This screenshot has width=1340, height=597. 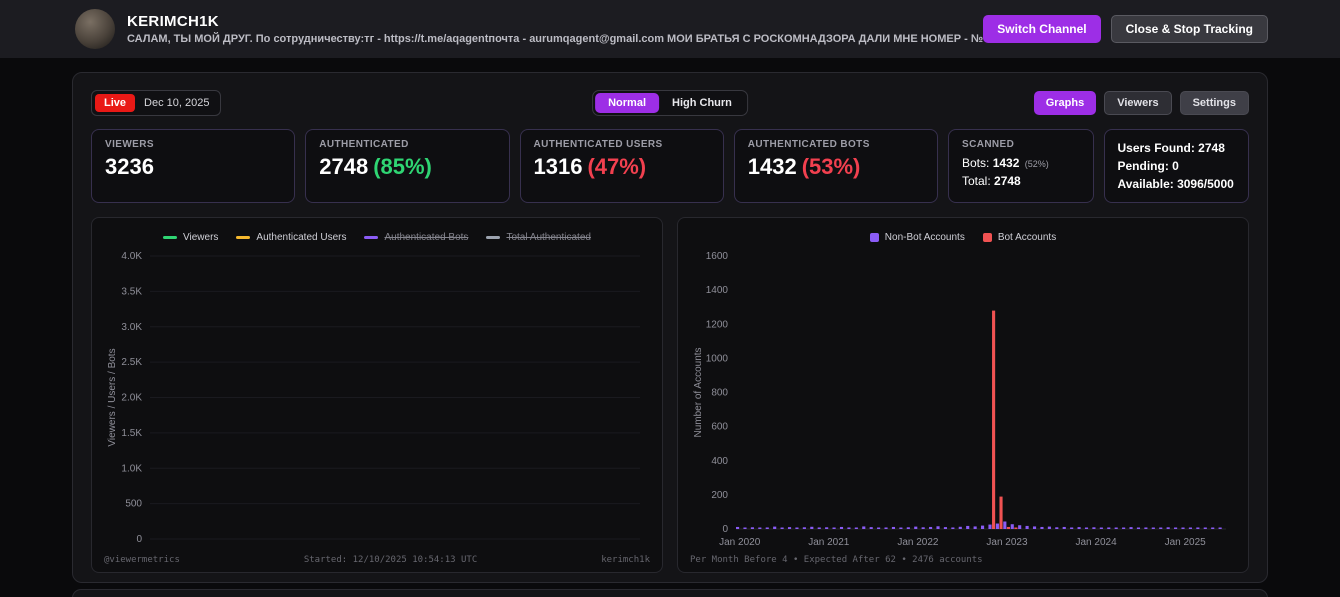 What do you see at coordinates (917, 237) in the screenshot?
I see `legend-item-non-bot-accounts: Non-Bot Accounts` at bounding box center [917, 237].